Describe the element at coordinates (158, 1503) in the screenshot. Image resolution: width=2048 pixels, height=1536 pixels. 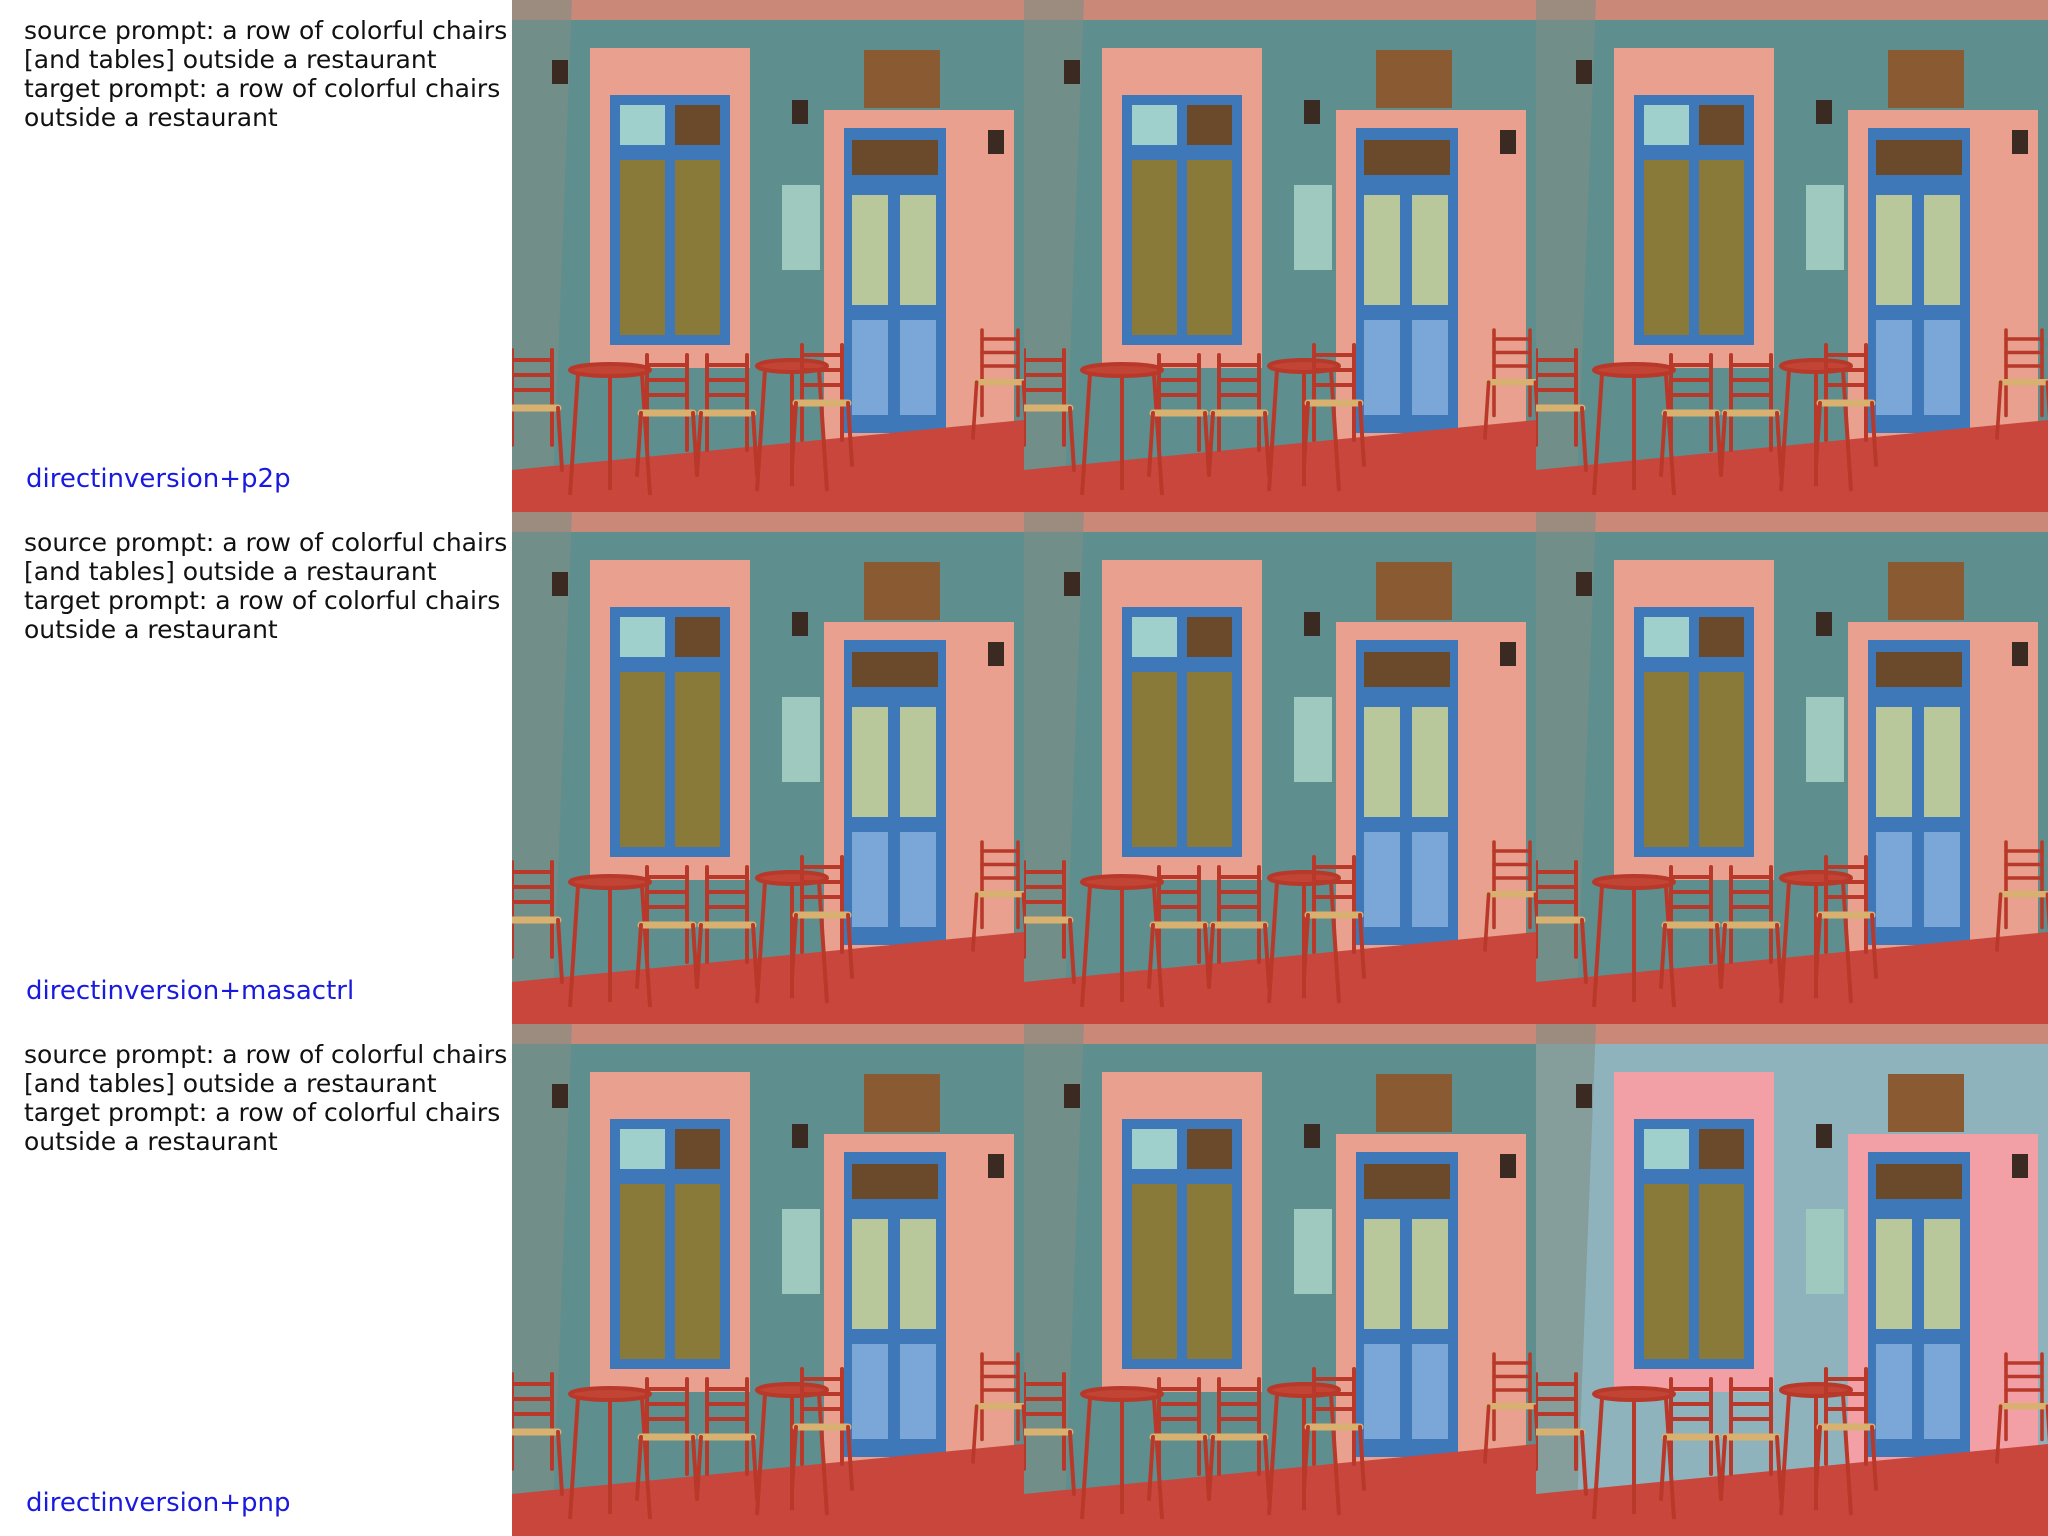
I see `method-label: directinversion+pnp` at that location.